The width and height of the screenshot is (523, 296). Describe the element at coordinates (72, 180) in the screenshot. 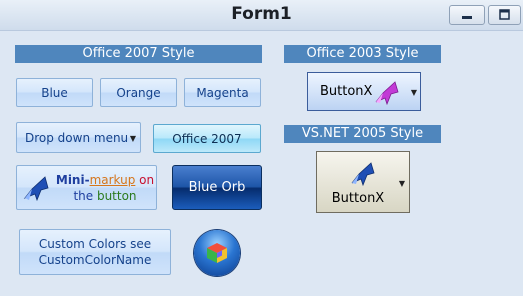

I see `mini-markup-part1: Mini-` at that location.